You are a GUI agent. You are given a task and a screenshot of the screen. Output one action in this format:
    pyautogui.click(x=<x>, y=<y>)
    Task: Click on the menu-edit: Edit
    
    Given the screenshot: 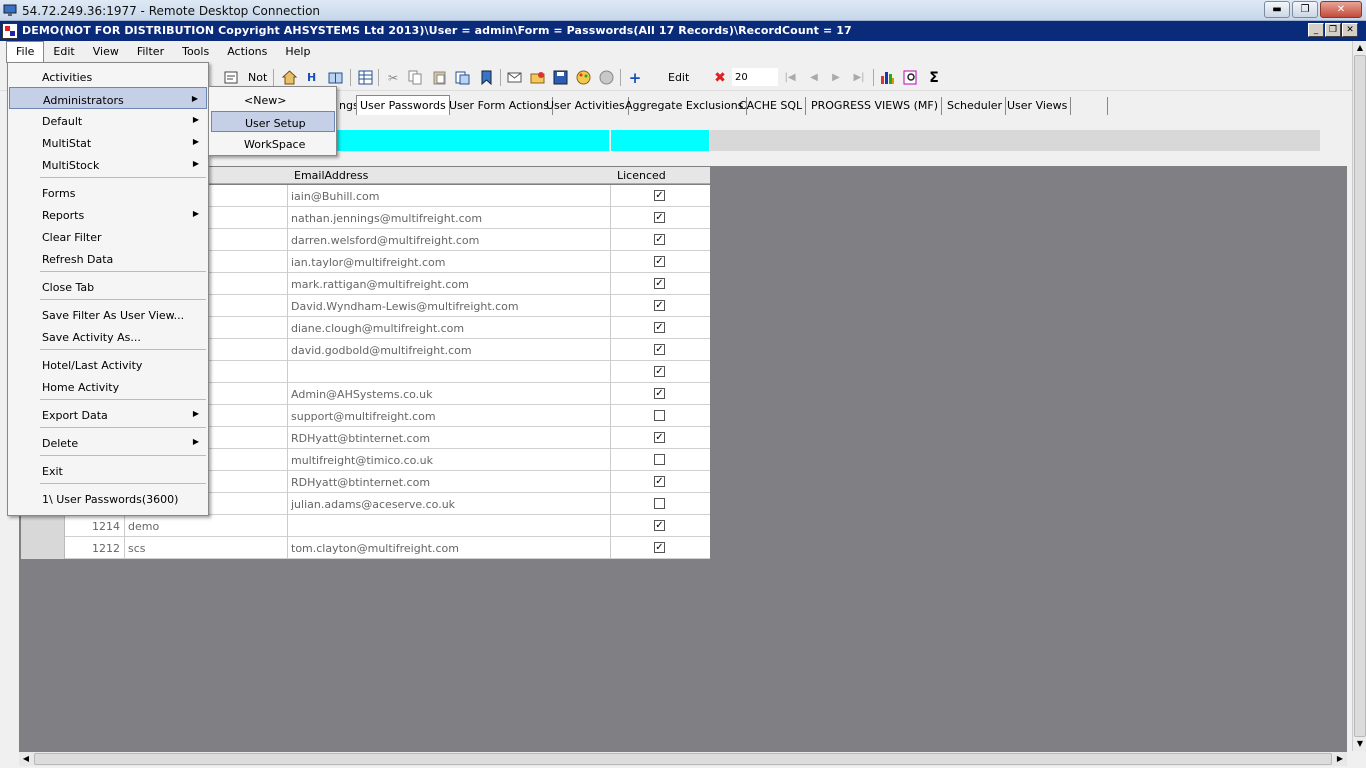 What is the action you would take?
    pyautogui.click(x=63, y=52)
    